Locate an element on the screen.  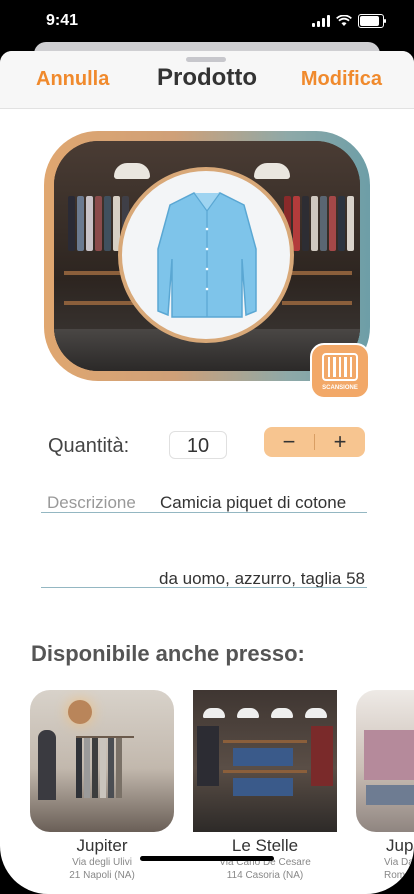
store-address: 114 Casoria (NA) is located at coordinates (265, 875).